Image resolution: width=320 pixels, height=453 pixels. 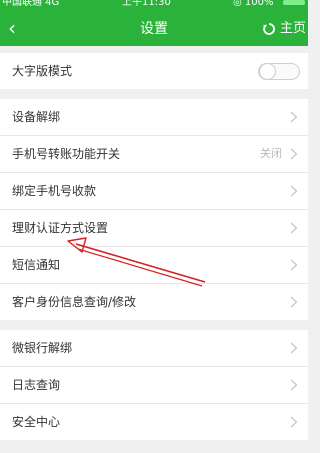 I want to click on status-bar: 中国联通 4G 上午11:30 ◎ 100%, so click(x=154, y=6).